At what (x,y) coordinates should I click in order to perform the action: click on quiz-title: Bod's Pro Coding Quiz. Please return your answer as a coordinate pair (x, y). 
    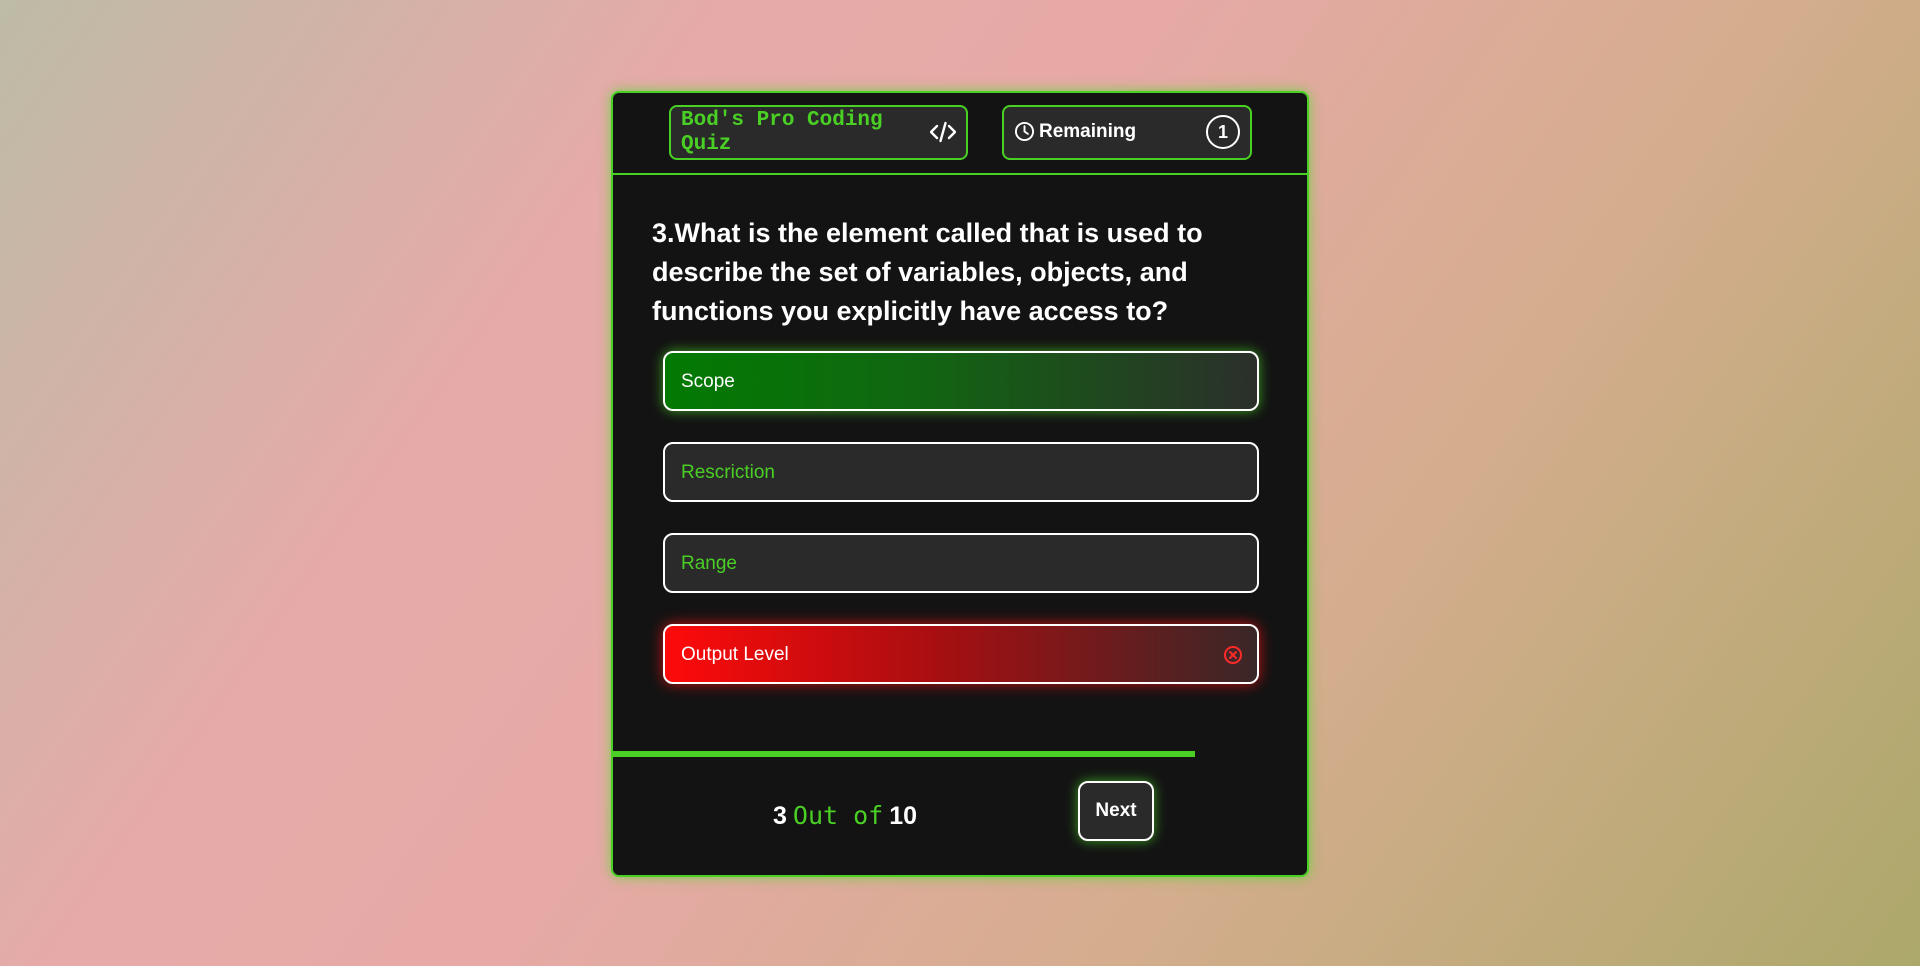
    Looking at the image, I should click on (782, 132).